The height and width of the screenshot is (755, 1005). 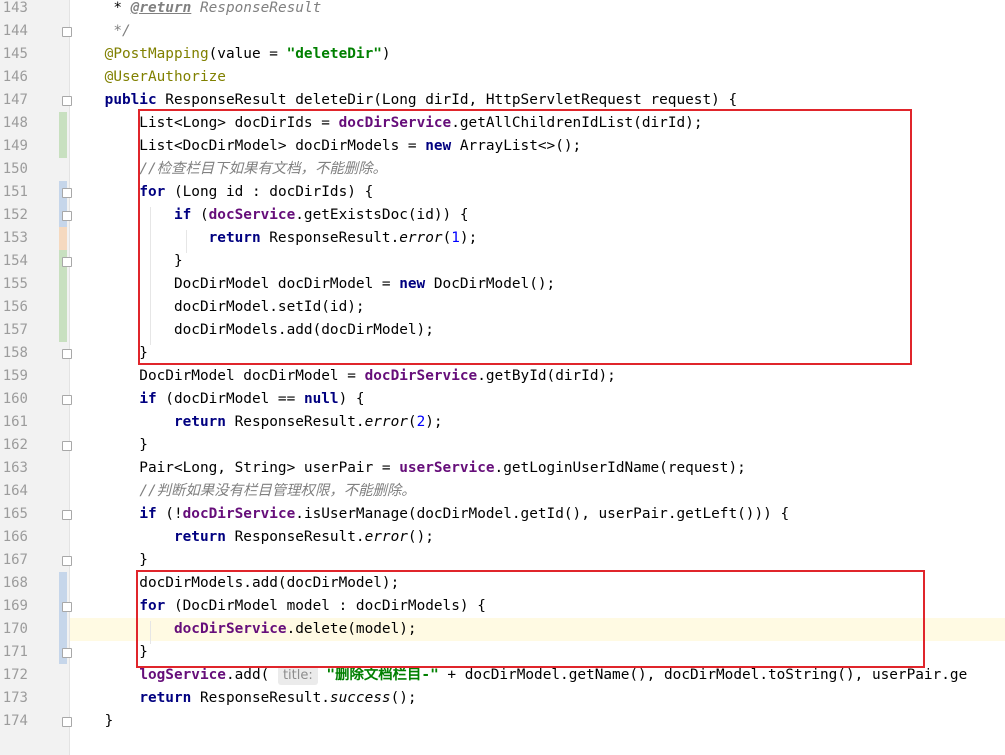 I want to click on code-line: 145 @PostMapping(value = "deleteDir"), so click(x=502, y=54).